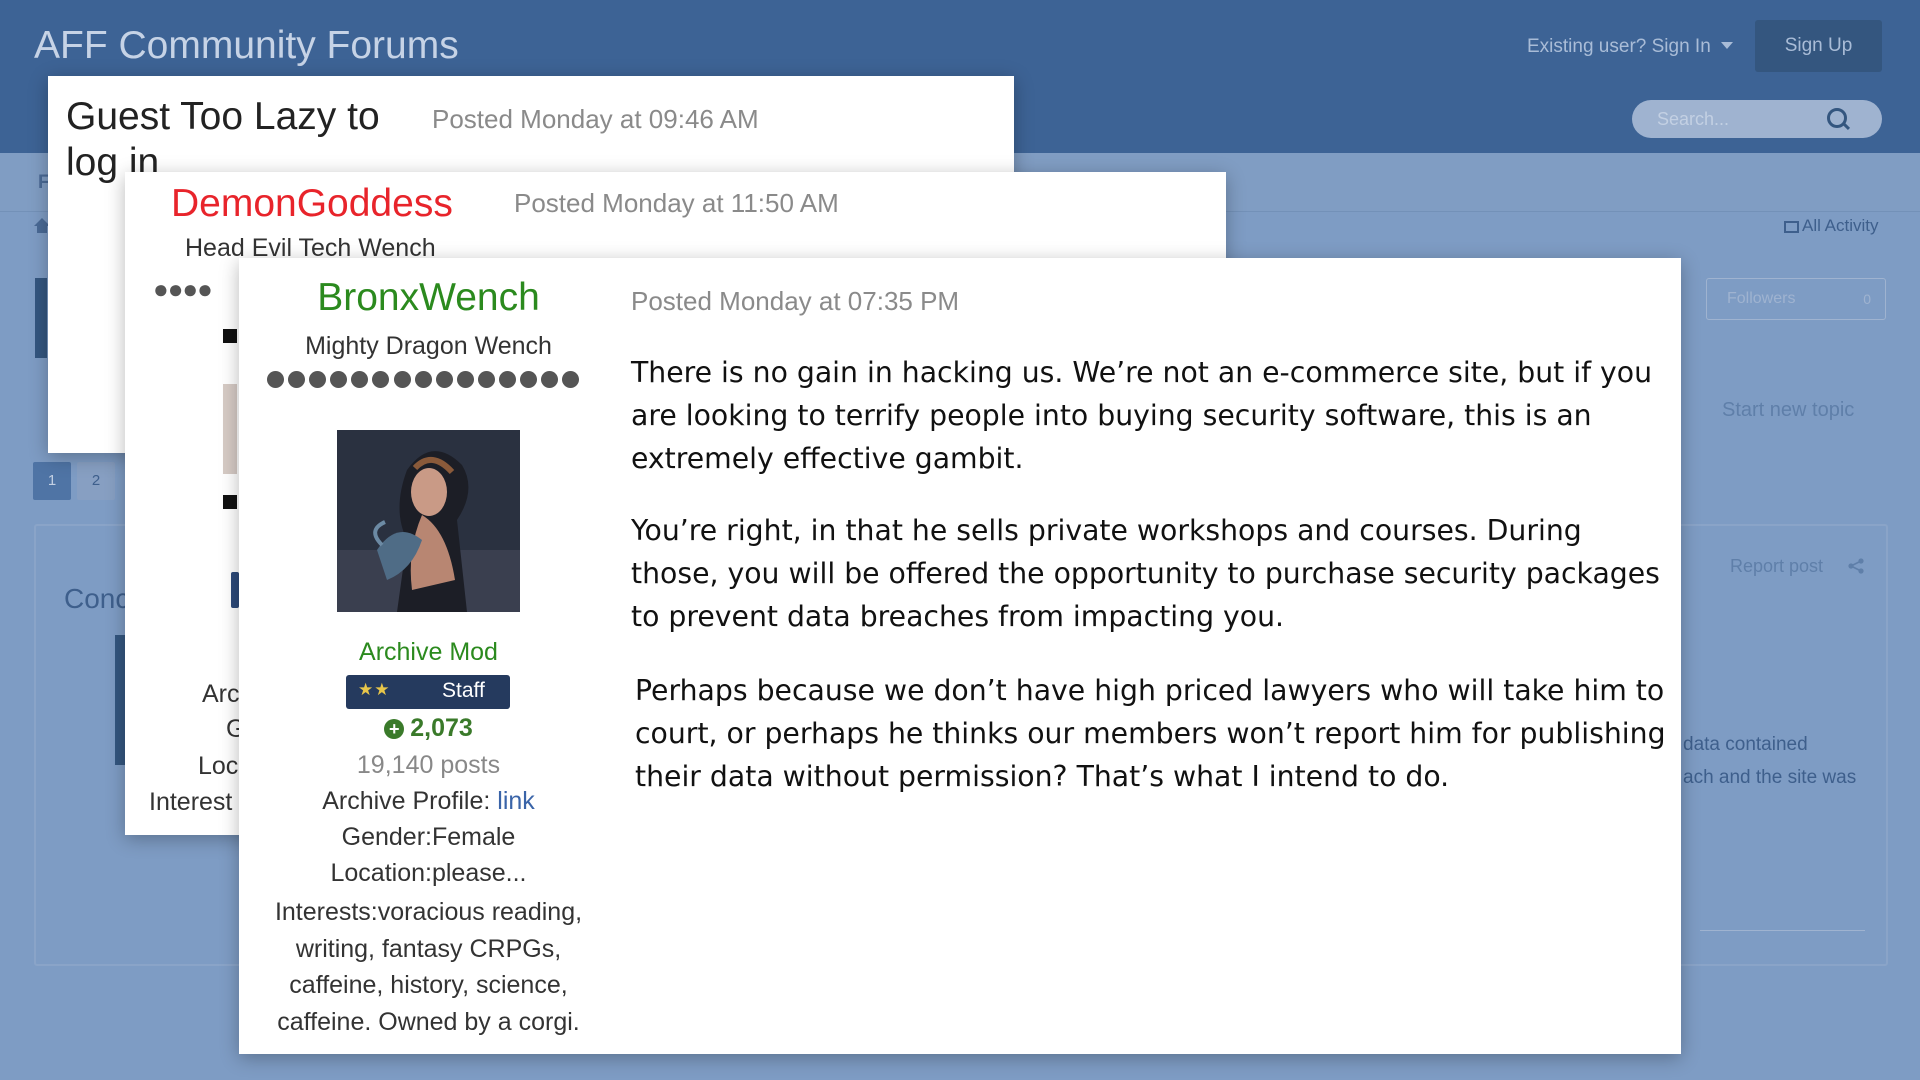  What do you see at coordinates (1818, 46) in the screenshot?
I see `sign-up-button: Sign Up` at bounding box center [1818, 46].